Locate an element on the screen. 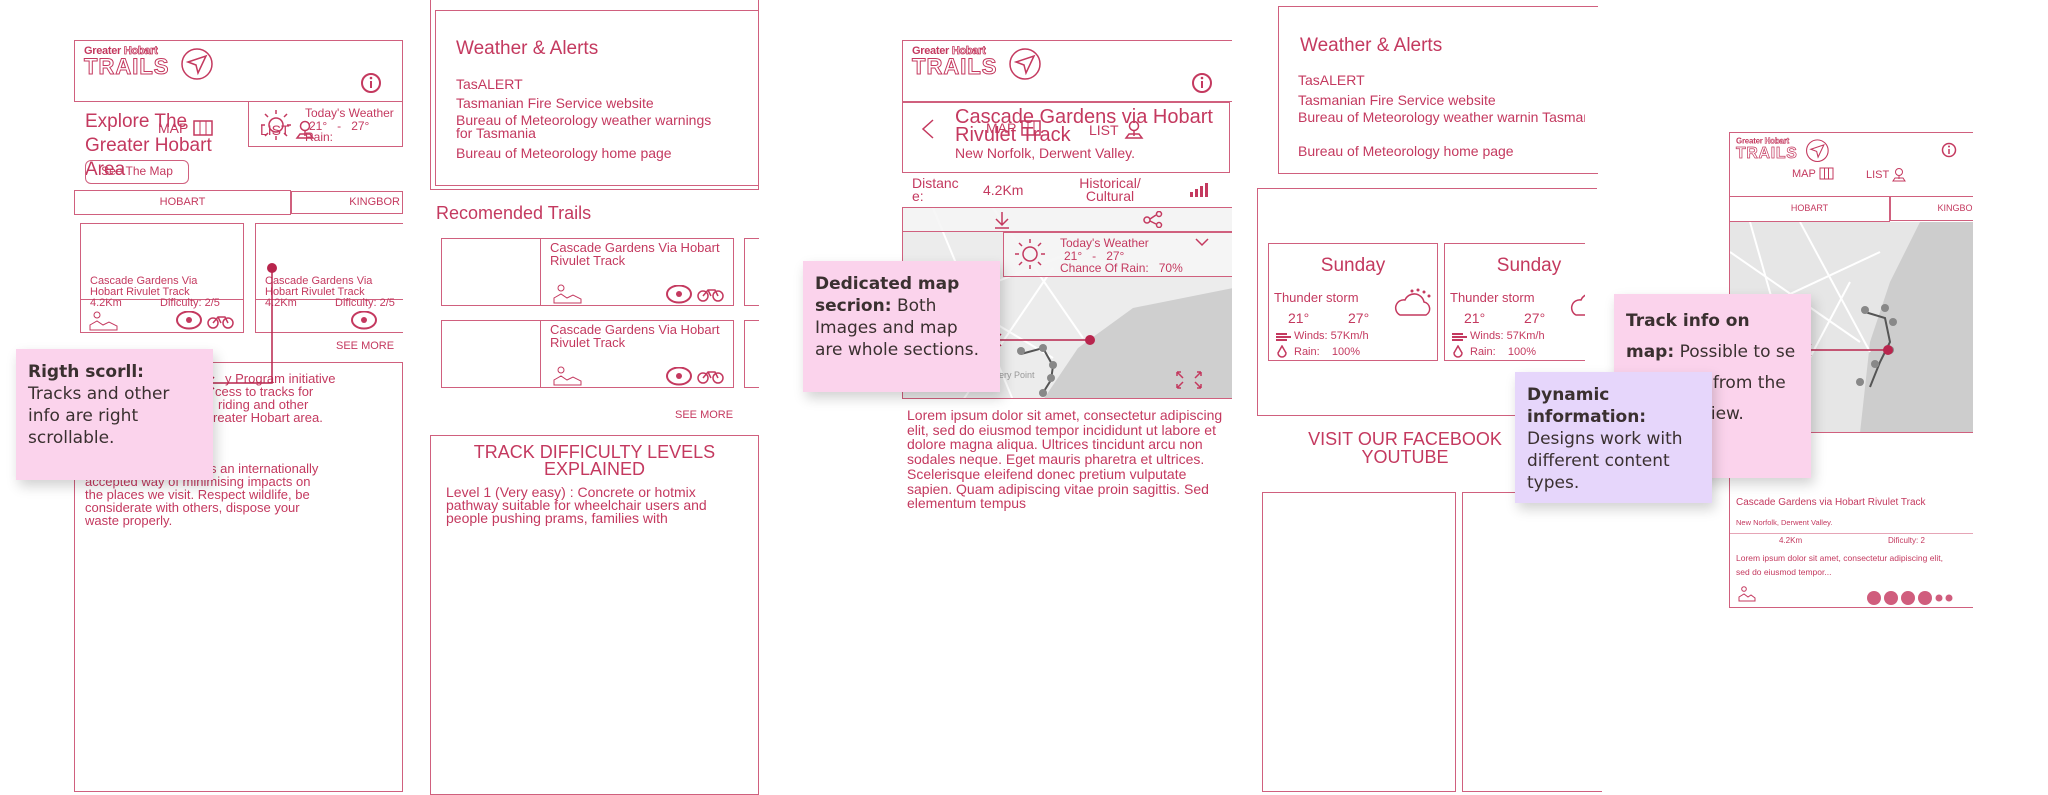 The width and height of the screenshot is (2048, 795). text-line: reater Hobart area. is located at coordinates (268, 417).